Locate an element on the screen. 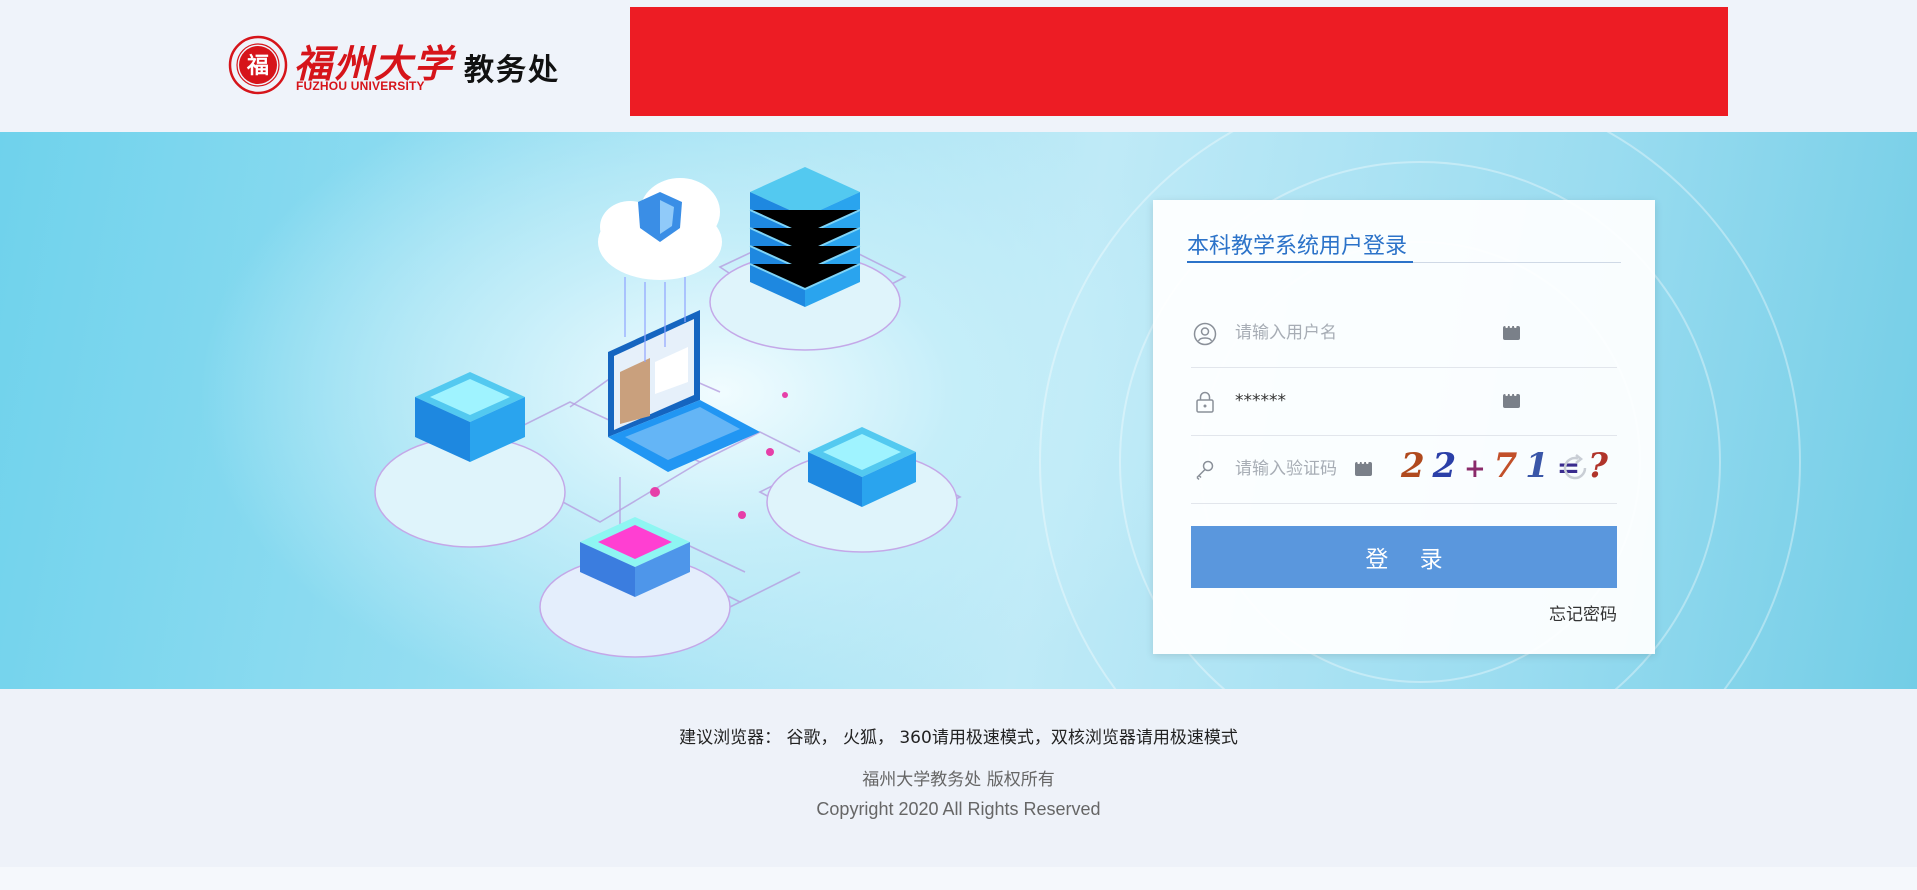  header: 福 福州大学 FUZHOU UNIVERSITY 教务处 is located at coordinates (958, 66).